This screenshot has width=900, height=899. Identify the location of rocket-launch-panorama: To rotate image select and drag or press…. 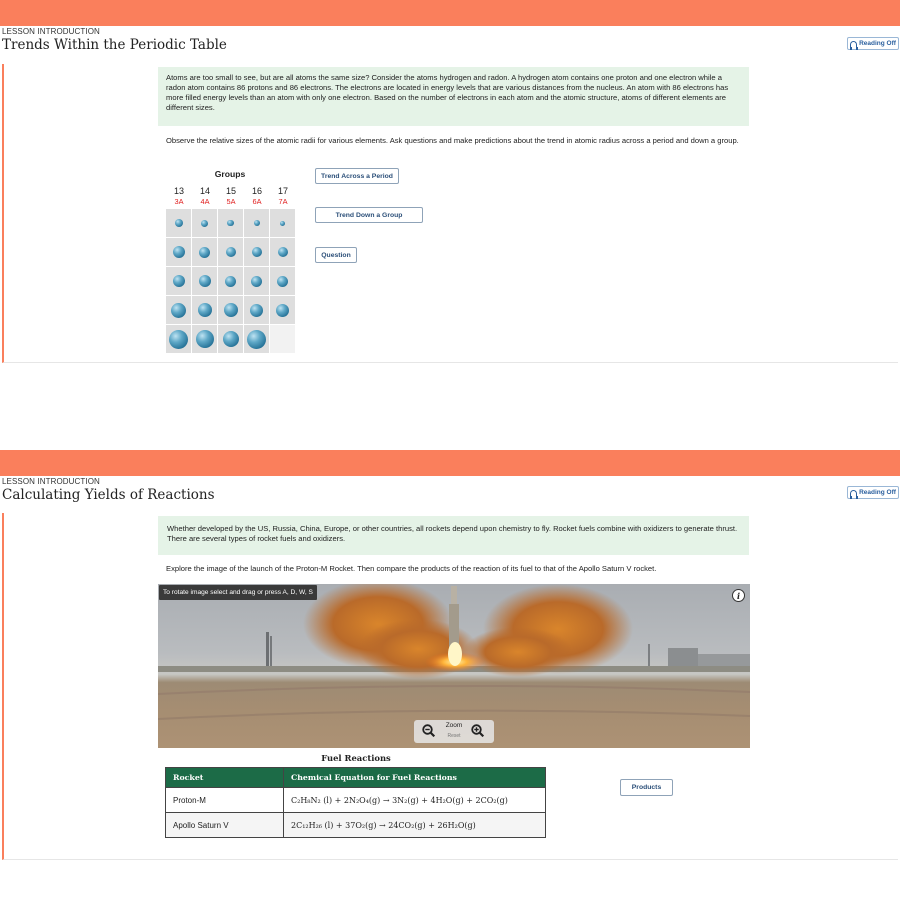
(454, 666).